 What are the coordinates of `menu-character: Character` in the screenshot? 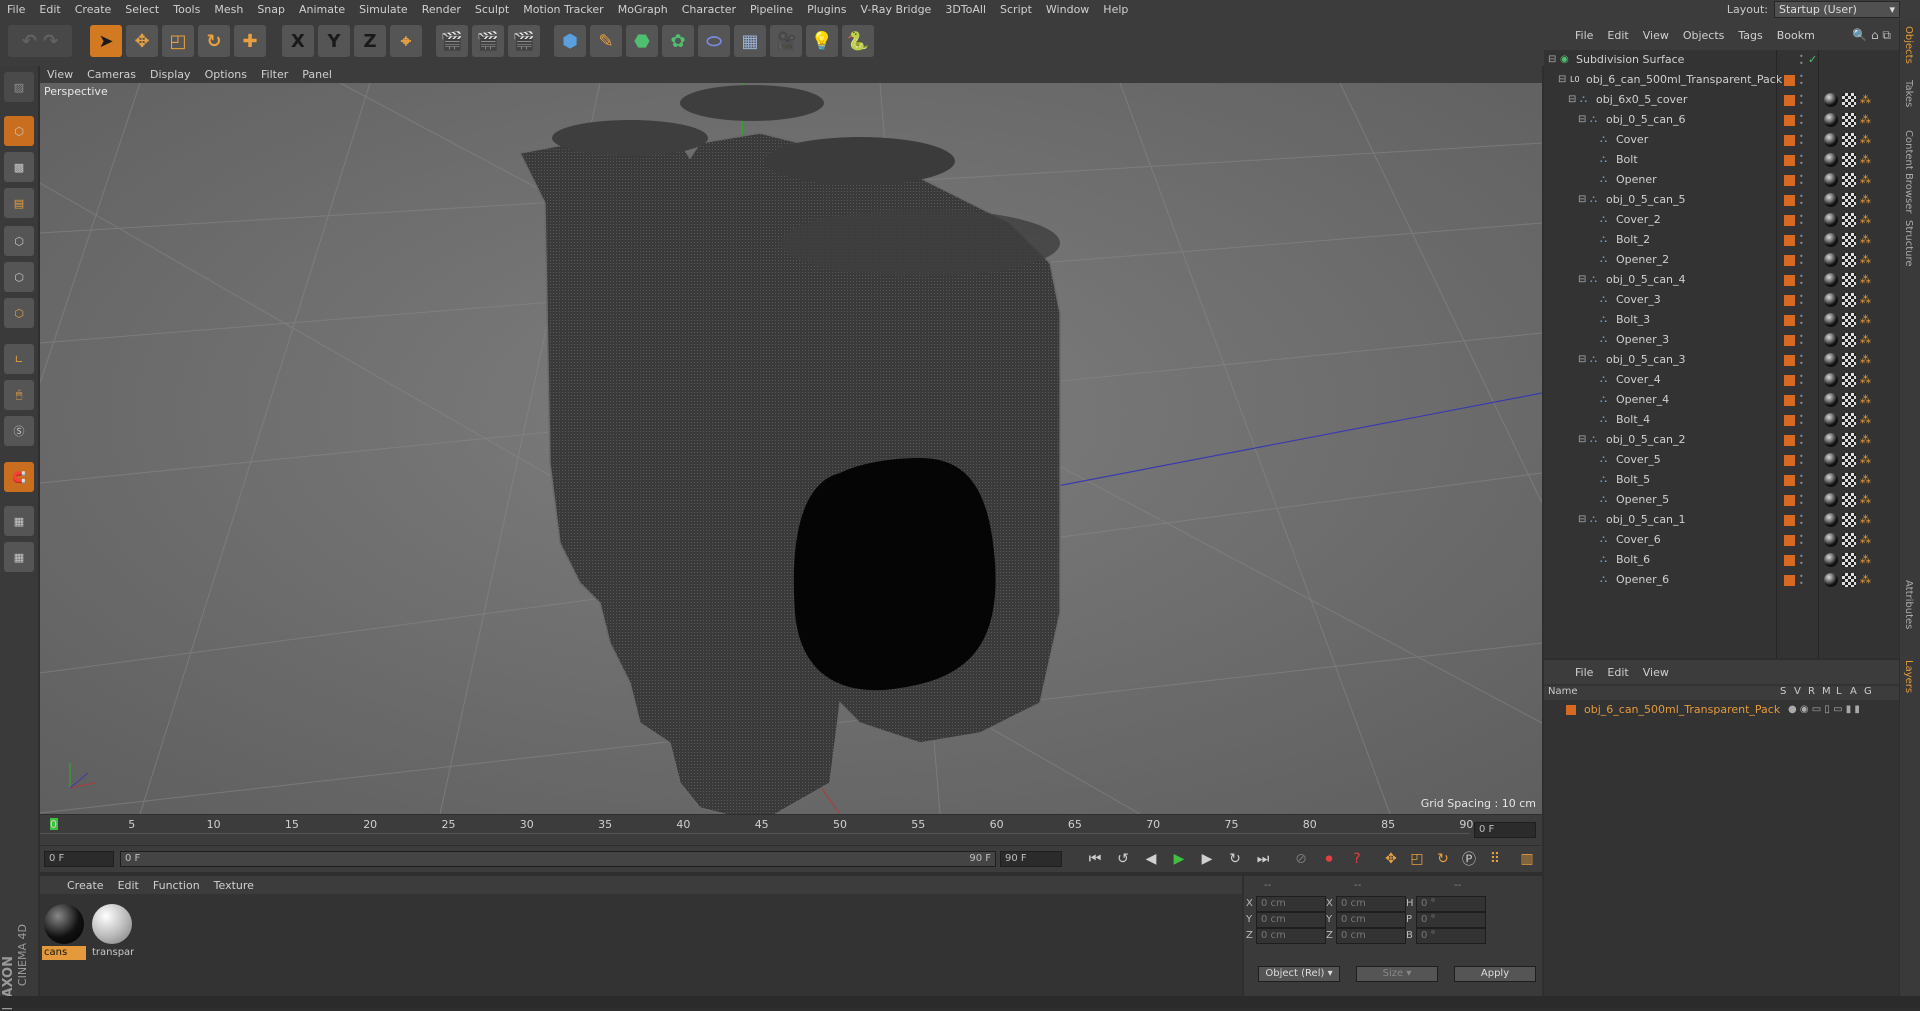 It's located at (709, 10).